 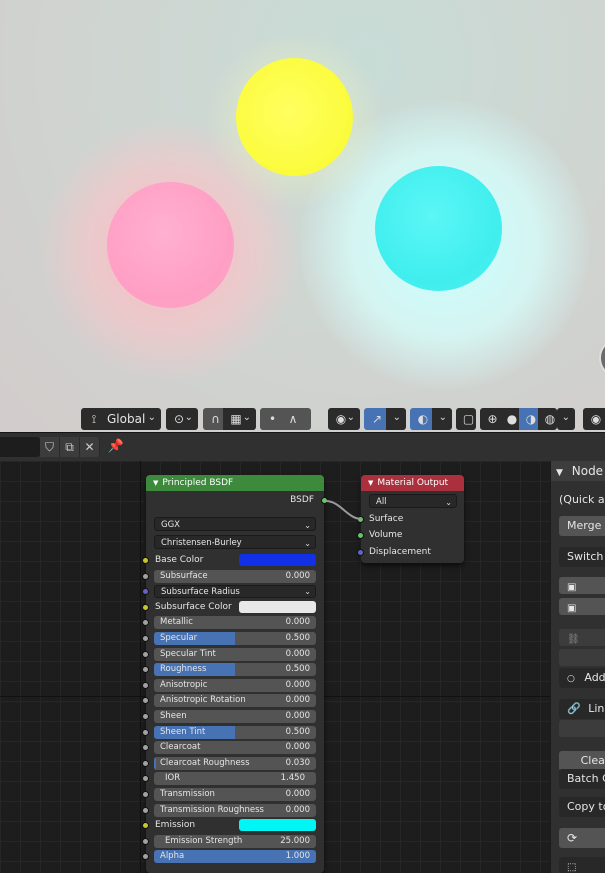 What do you see at coordinates (528, 419) in the screenshot?
I see `shading-material-button: ◑` at bounding box center [528, 419].